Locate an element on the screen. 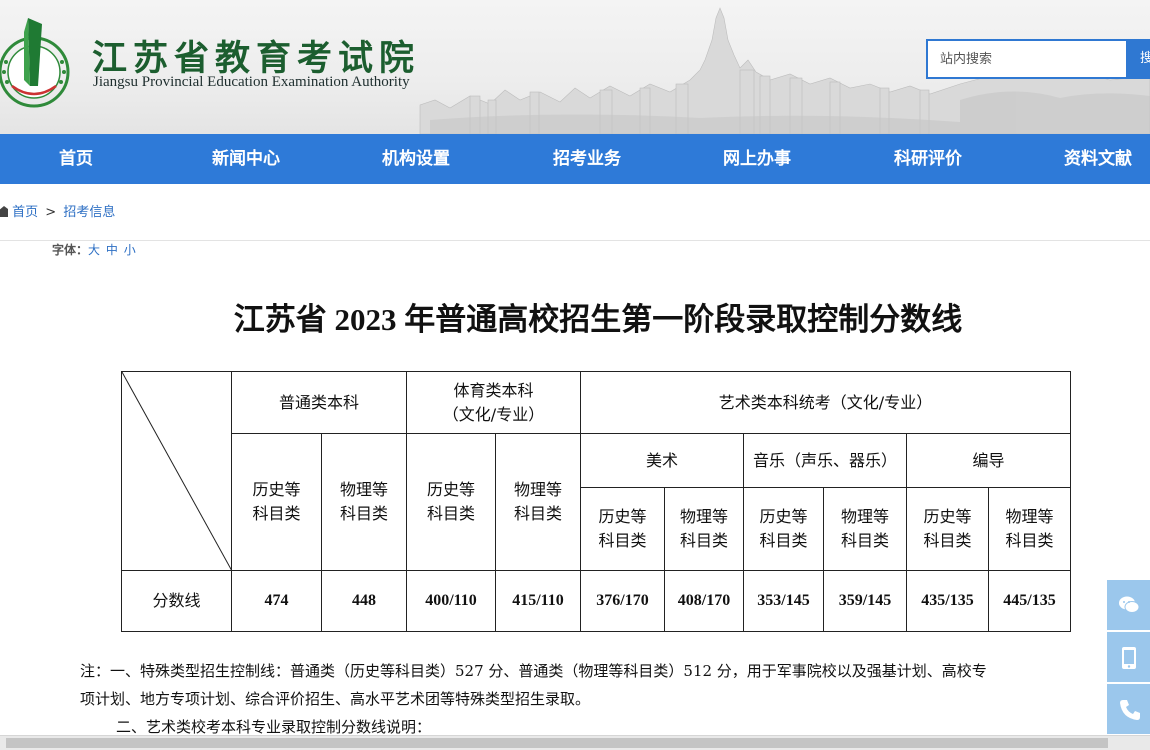  score-cell: 415/110 is located at coordinates (538, 601).